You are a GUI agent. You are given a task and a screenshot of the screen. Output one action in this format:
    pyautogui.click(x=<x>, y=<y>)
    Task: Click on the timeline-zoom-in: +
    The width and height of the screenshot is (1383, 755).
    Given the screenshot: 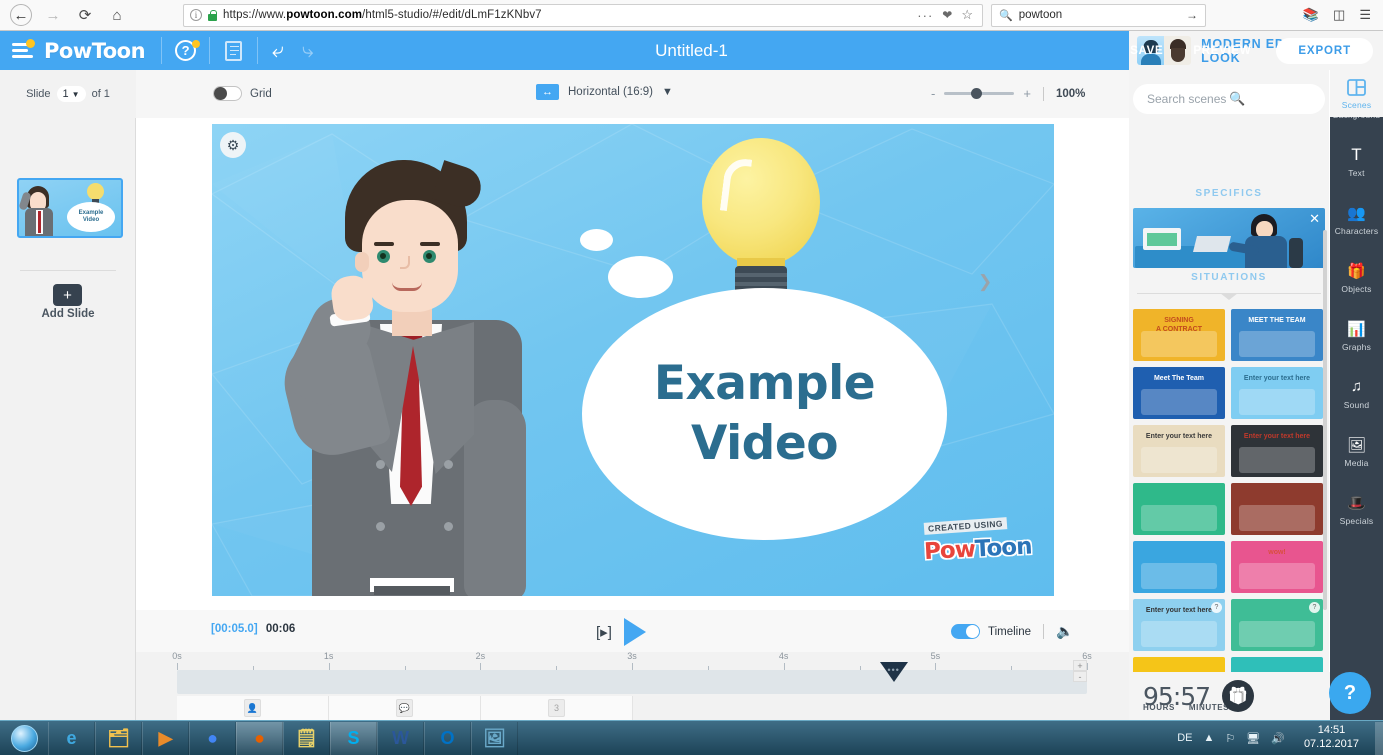 What is the action you would take?
    pyautogui.click(x=1080, y=665)
    